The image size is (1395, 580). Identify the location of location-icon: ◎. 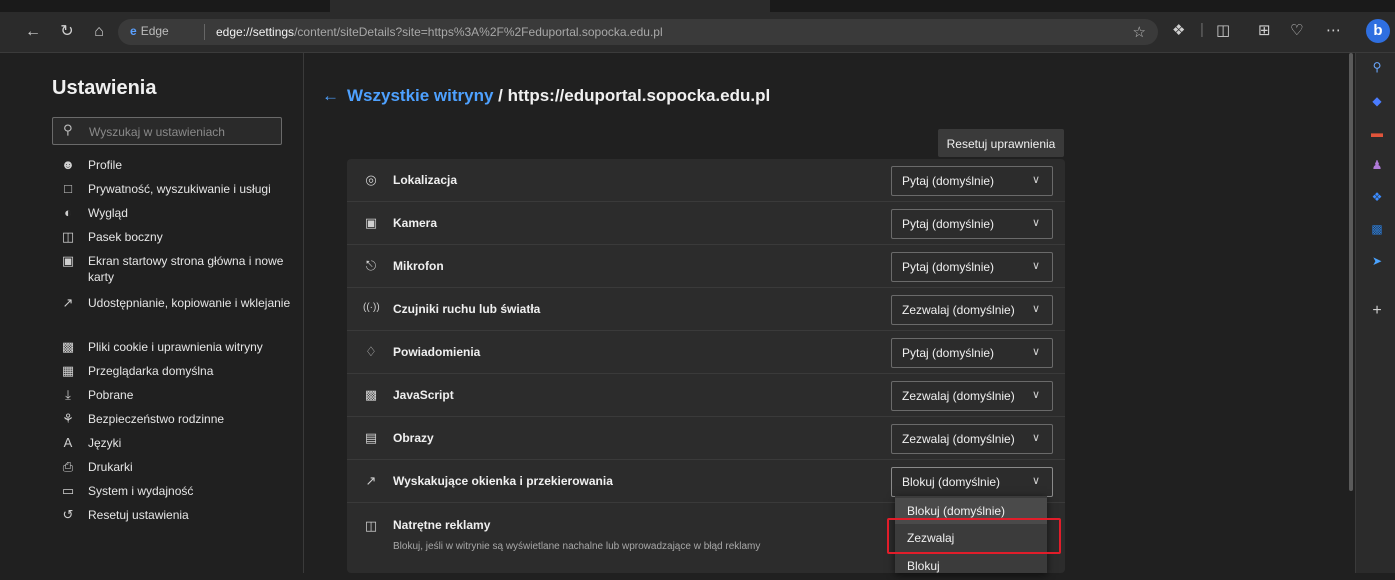
(371, 179).